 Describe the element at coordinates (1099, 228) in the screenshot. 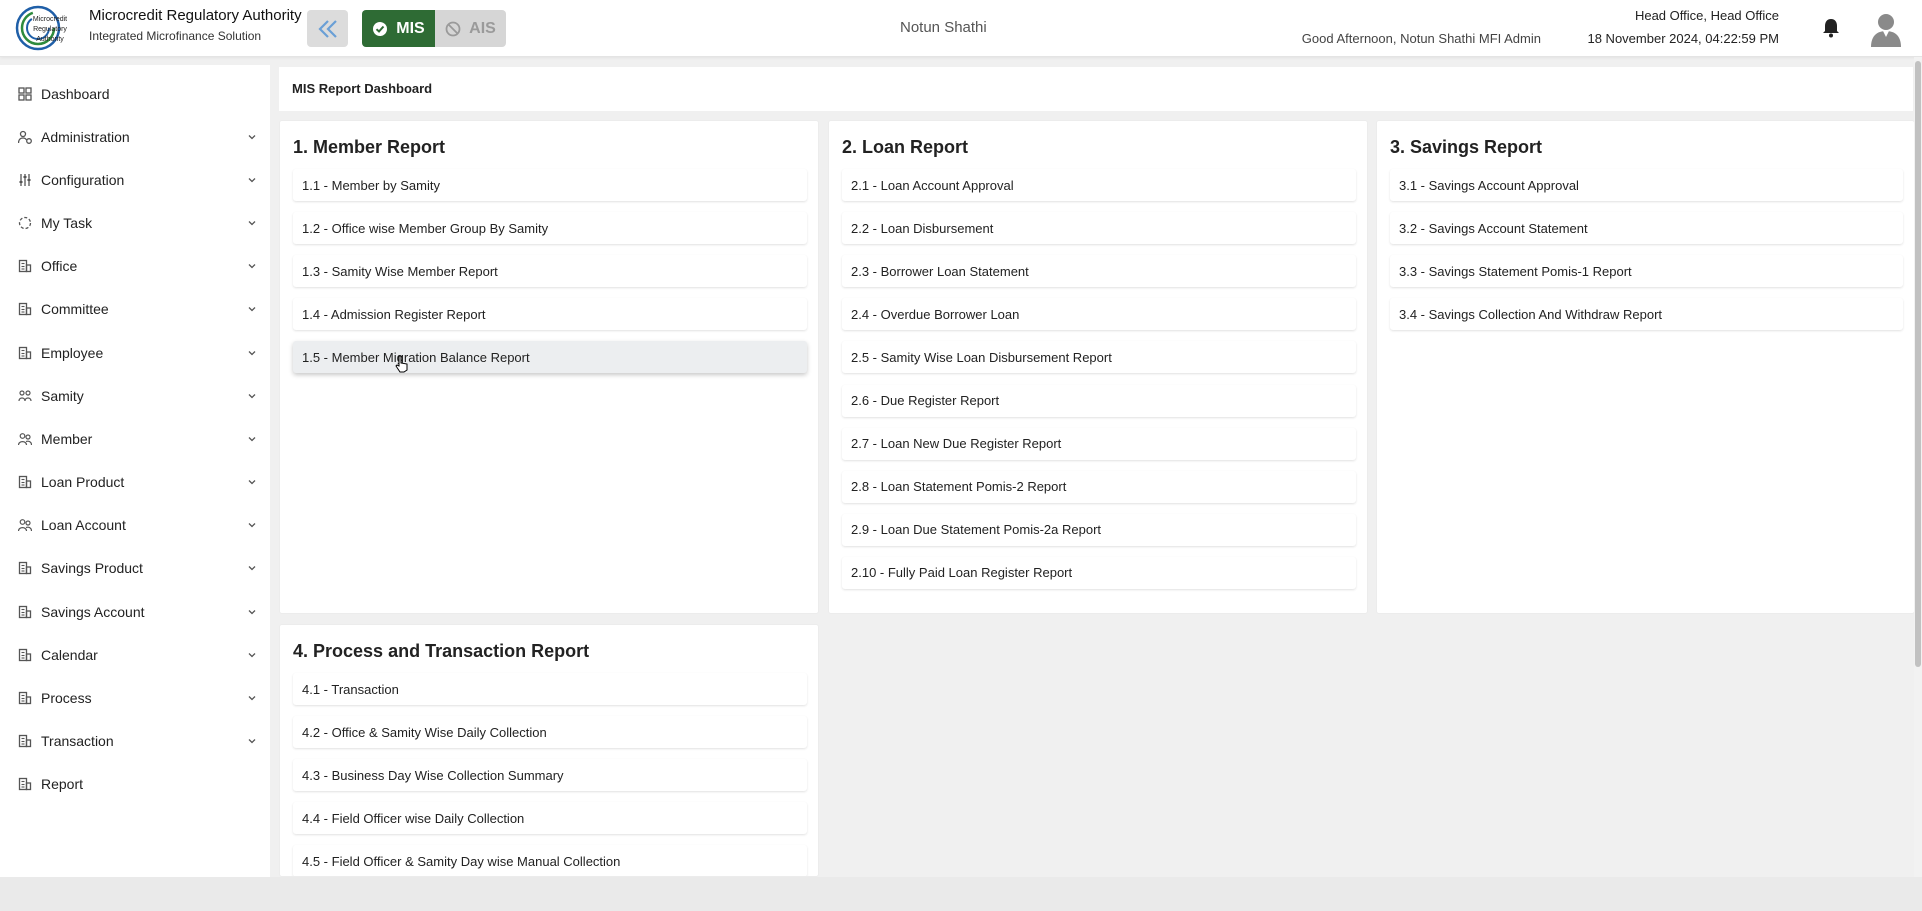

I see `report-link: 2.2 - Loan Disbursement` at that location.